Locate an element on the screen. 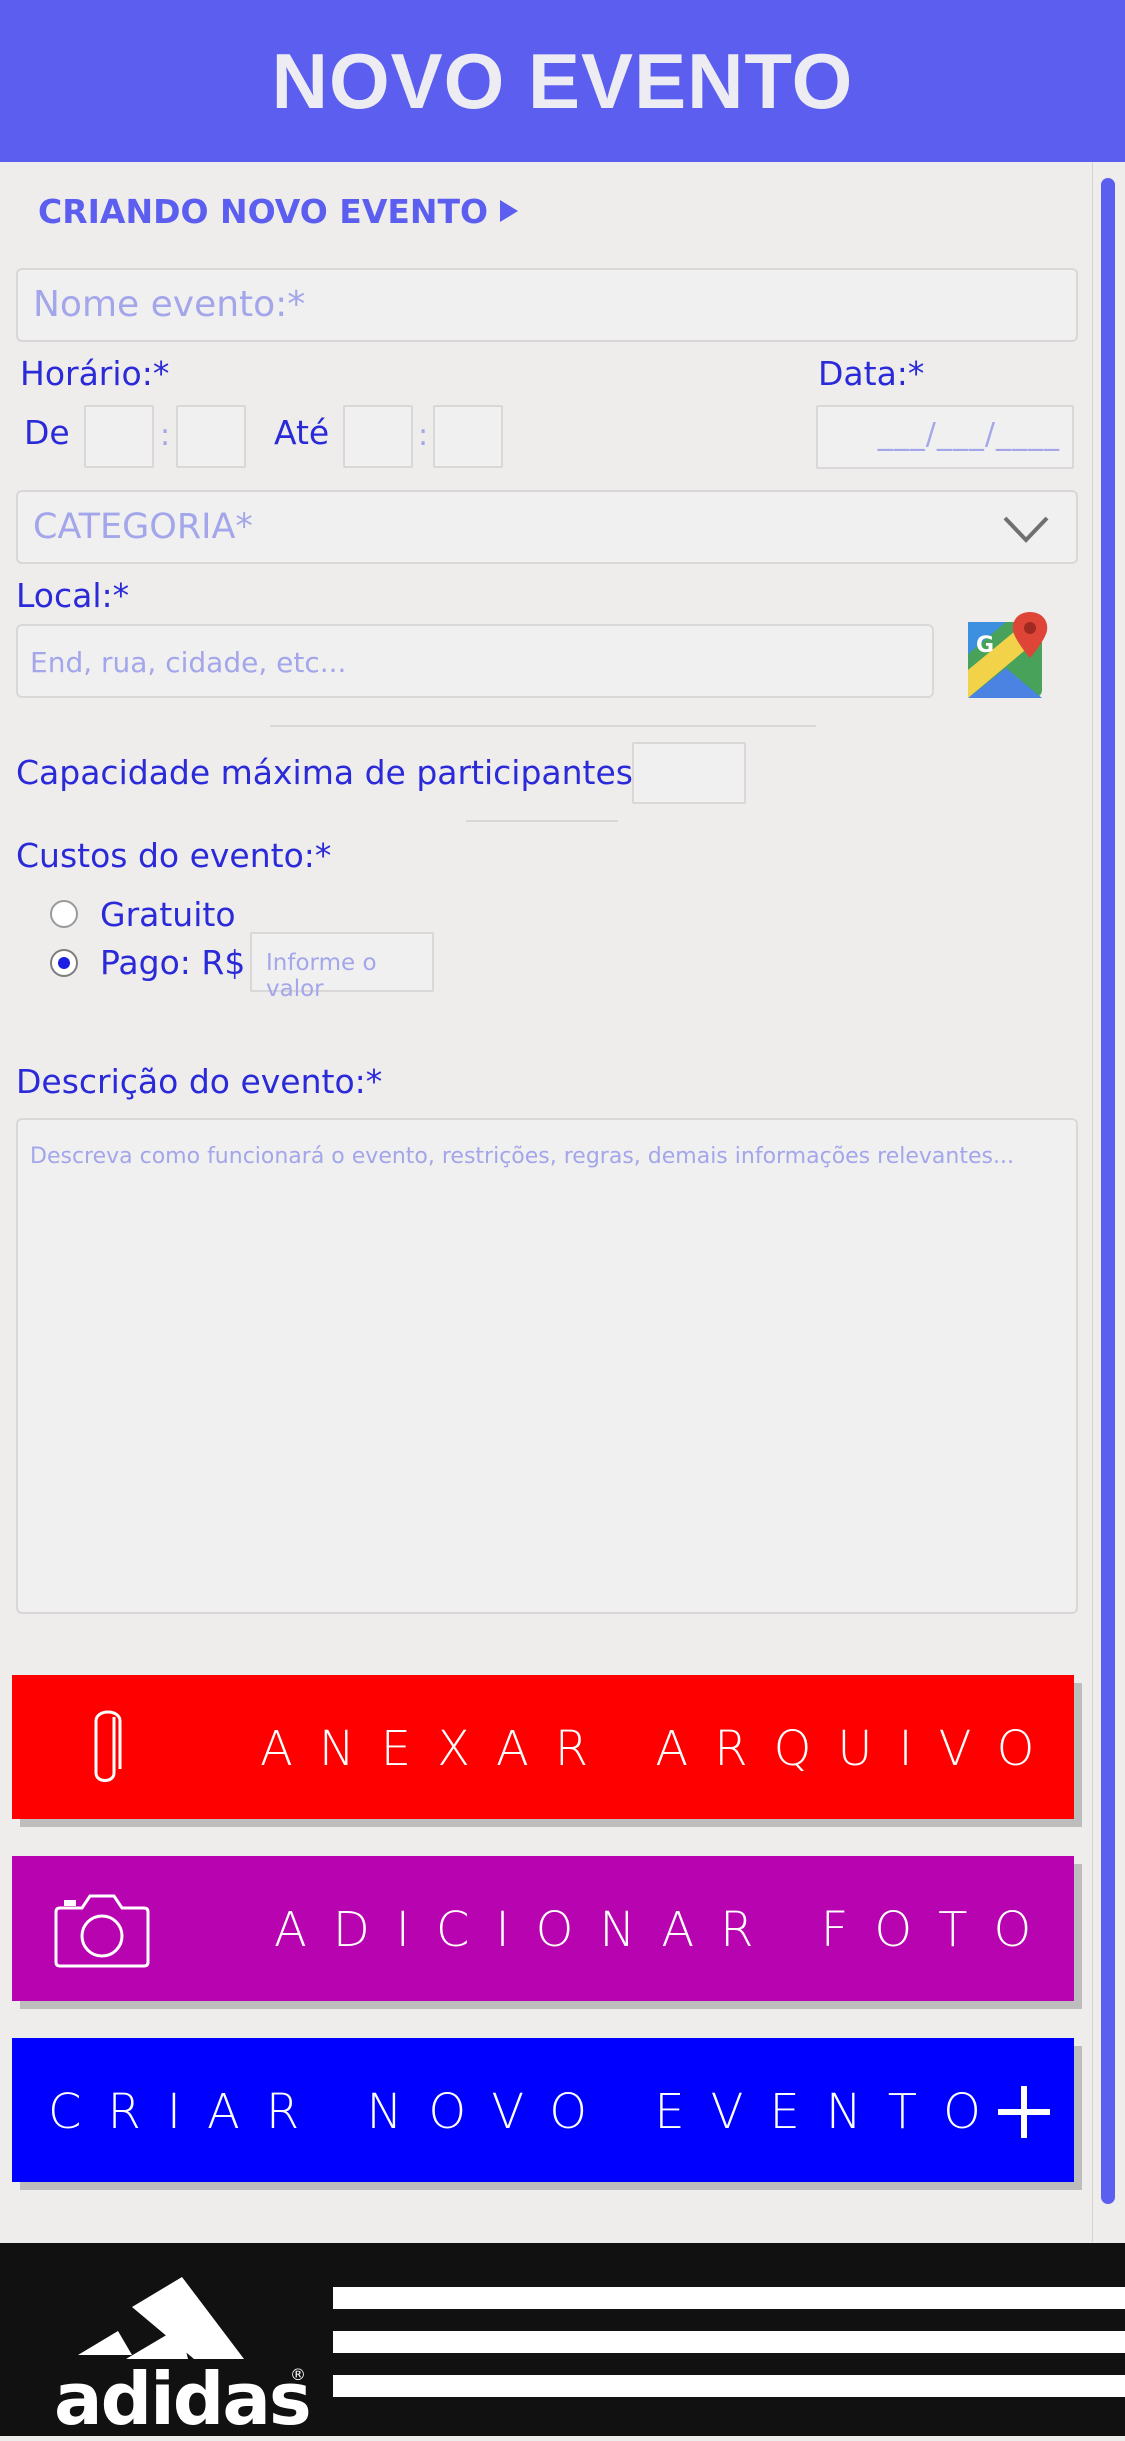 This screenshot has height=2441, width=1125. brand-wordmark: adidas is located at coordinates (183, 2399).